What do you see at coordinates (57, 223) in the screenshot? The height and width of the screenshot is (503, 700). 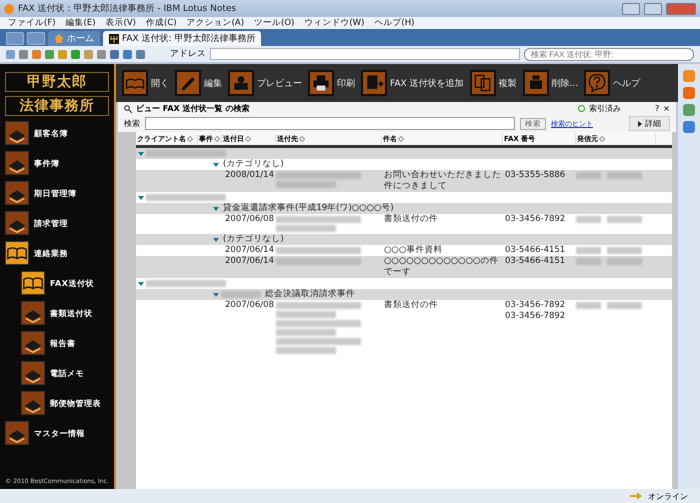 I see `sidebar-item: 請求管理` at bounding box center [57, 223].